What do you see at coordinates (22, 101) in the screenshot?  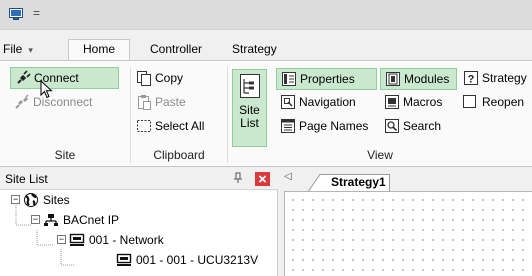 I see `unplug-icon` at bounding box center [22, 101].